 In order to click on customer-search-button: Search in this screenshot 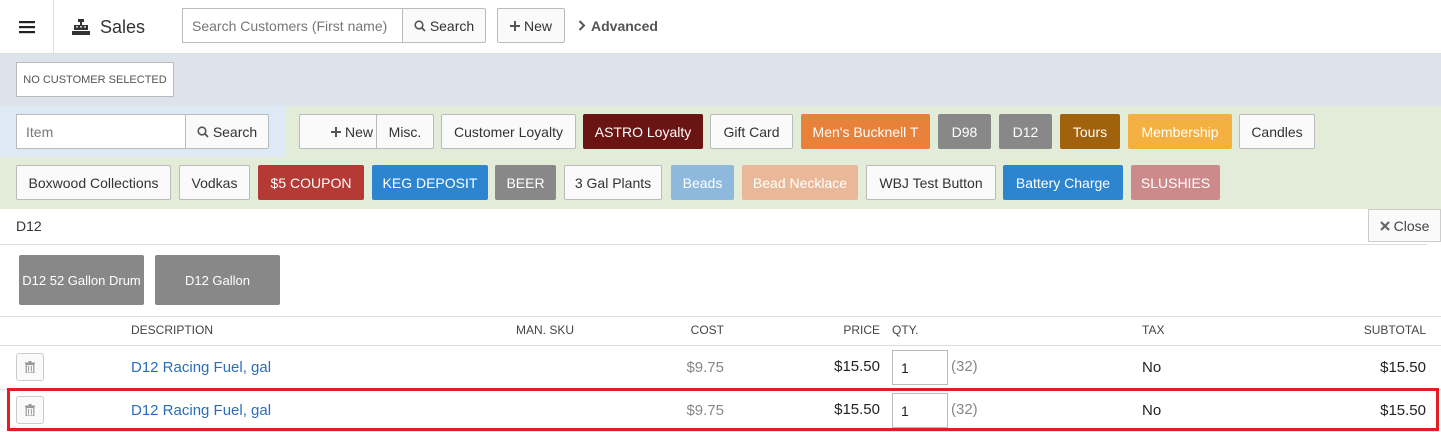, I will do `click(444, 25)`.